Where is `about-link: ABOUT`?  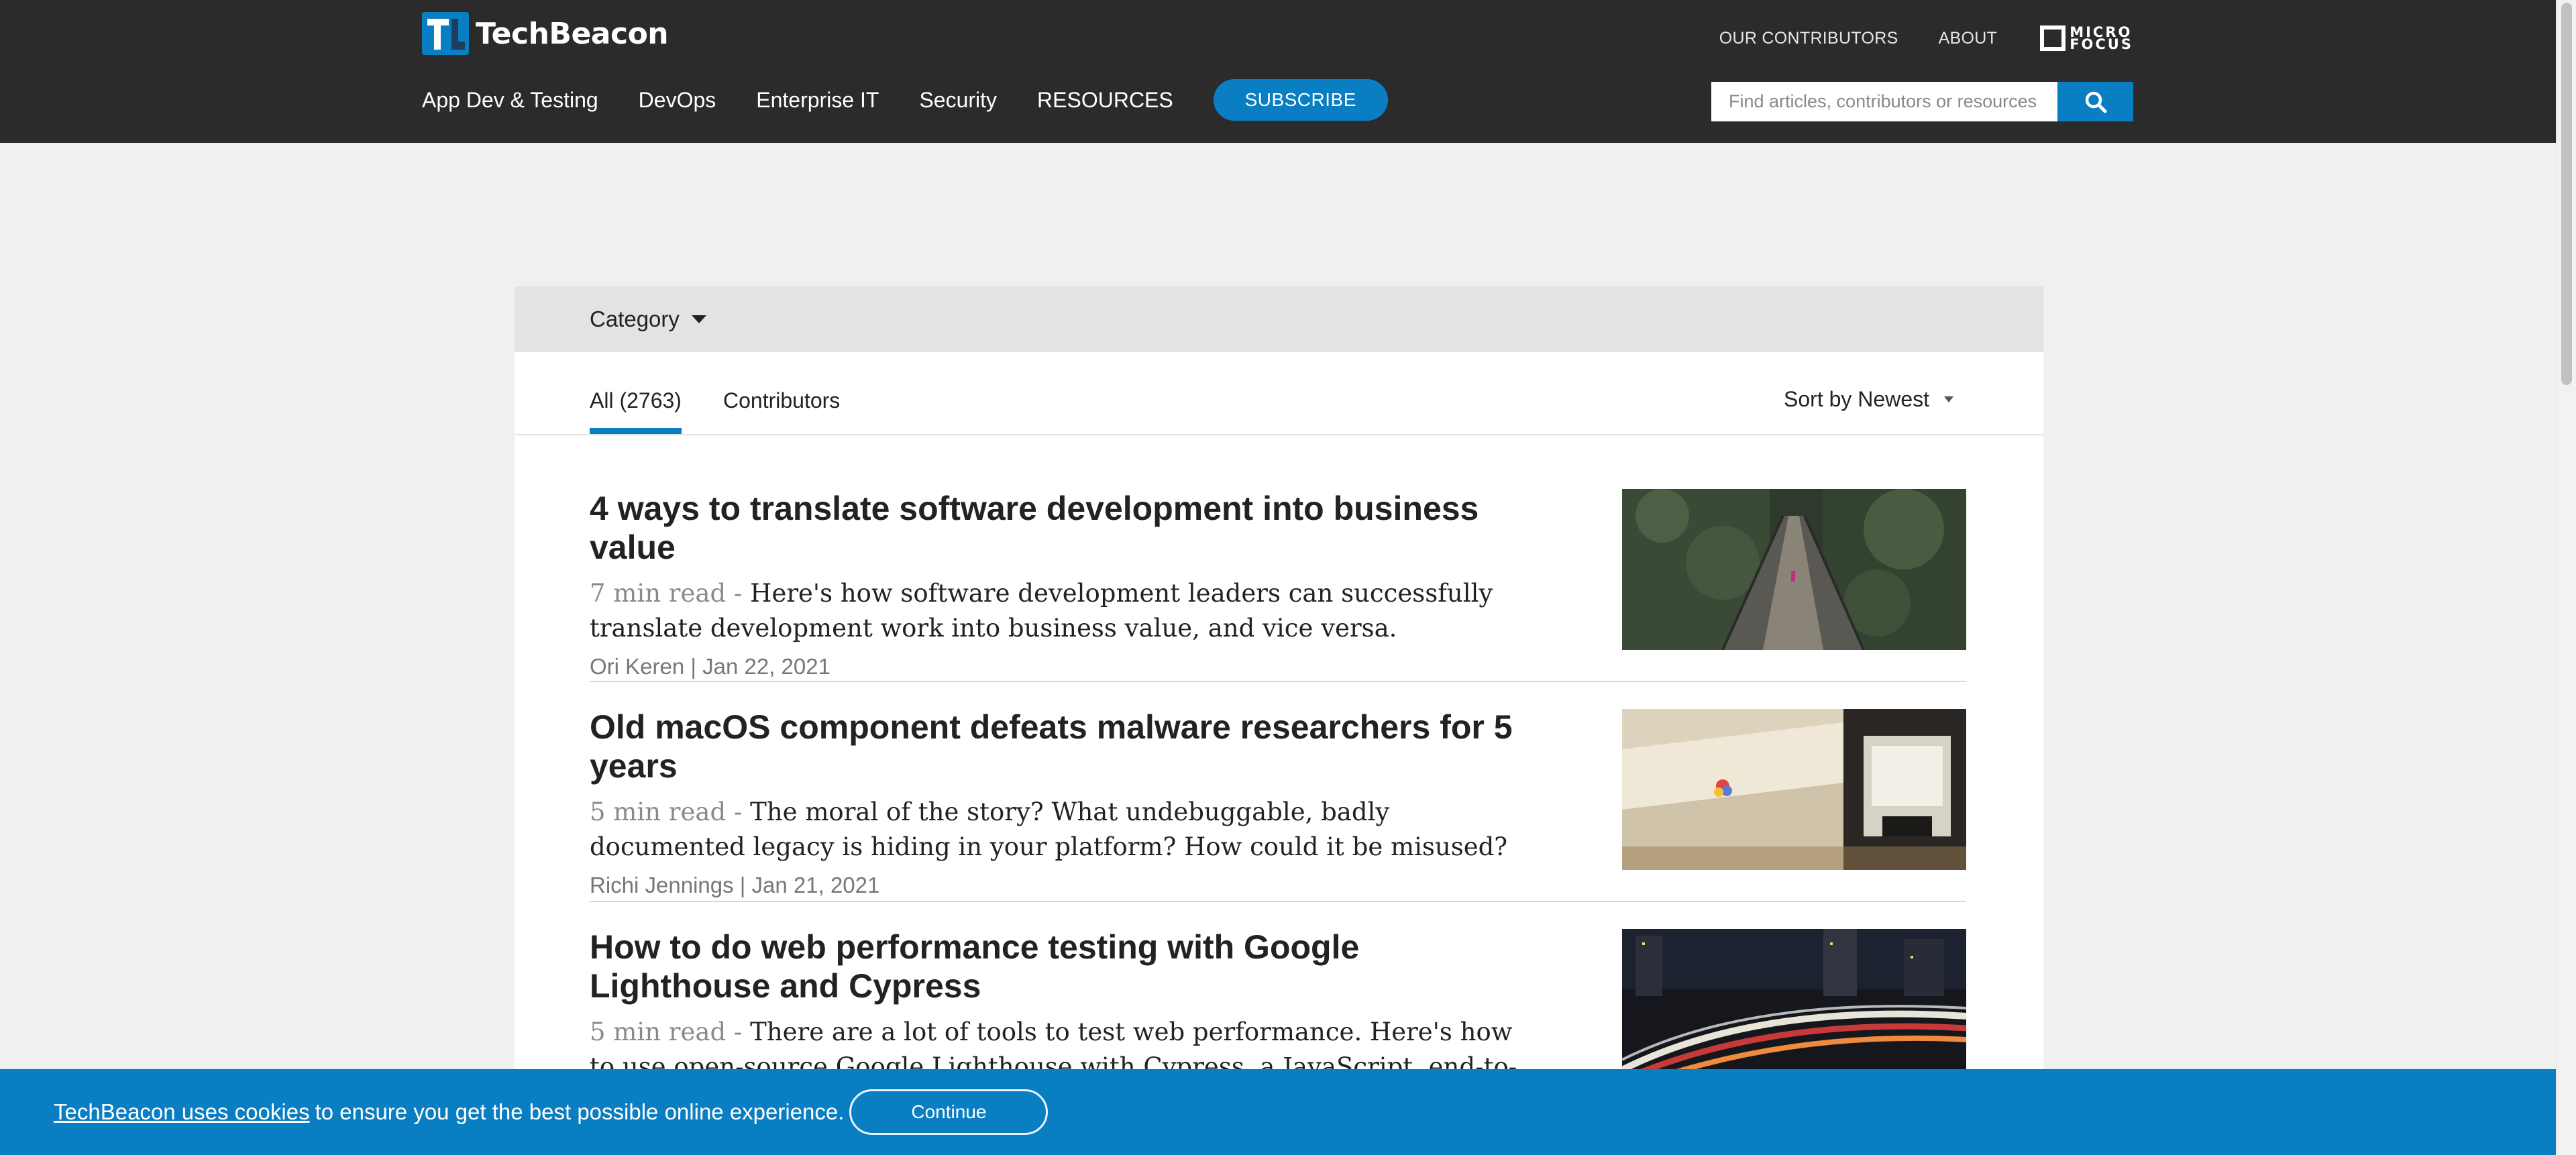
about-link: ABOUT is located at coordinates (1968, 38).